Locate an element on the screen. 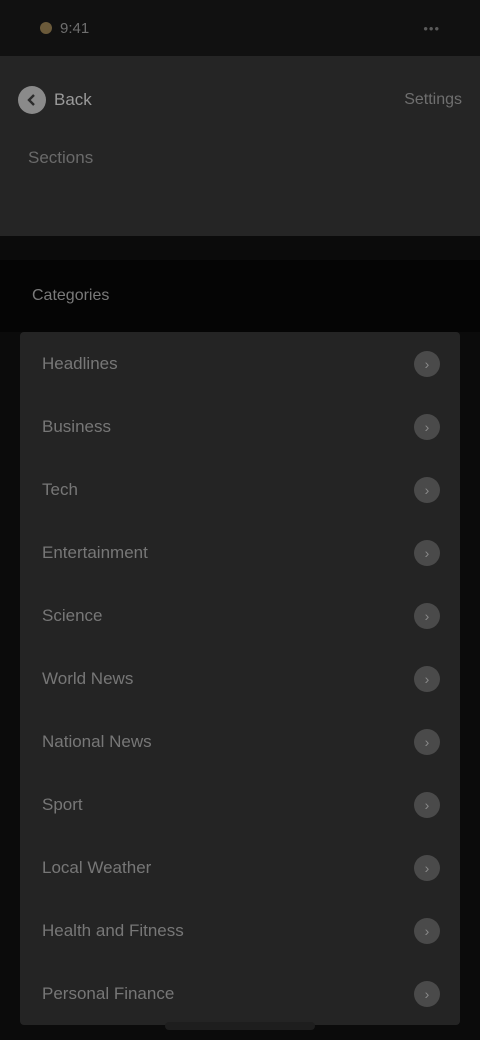 The height and width of the screenshot is (1040, 480). status-left: 9:41 is located at coordinates (64, 28).